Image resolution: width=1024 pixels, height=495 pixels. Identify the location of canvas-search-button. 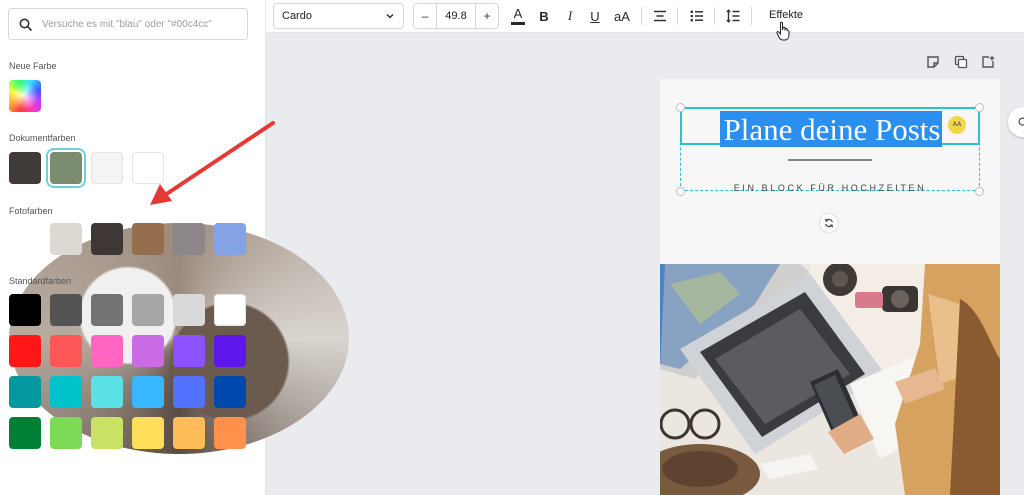
(1016, 122).